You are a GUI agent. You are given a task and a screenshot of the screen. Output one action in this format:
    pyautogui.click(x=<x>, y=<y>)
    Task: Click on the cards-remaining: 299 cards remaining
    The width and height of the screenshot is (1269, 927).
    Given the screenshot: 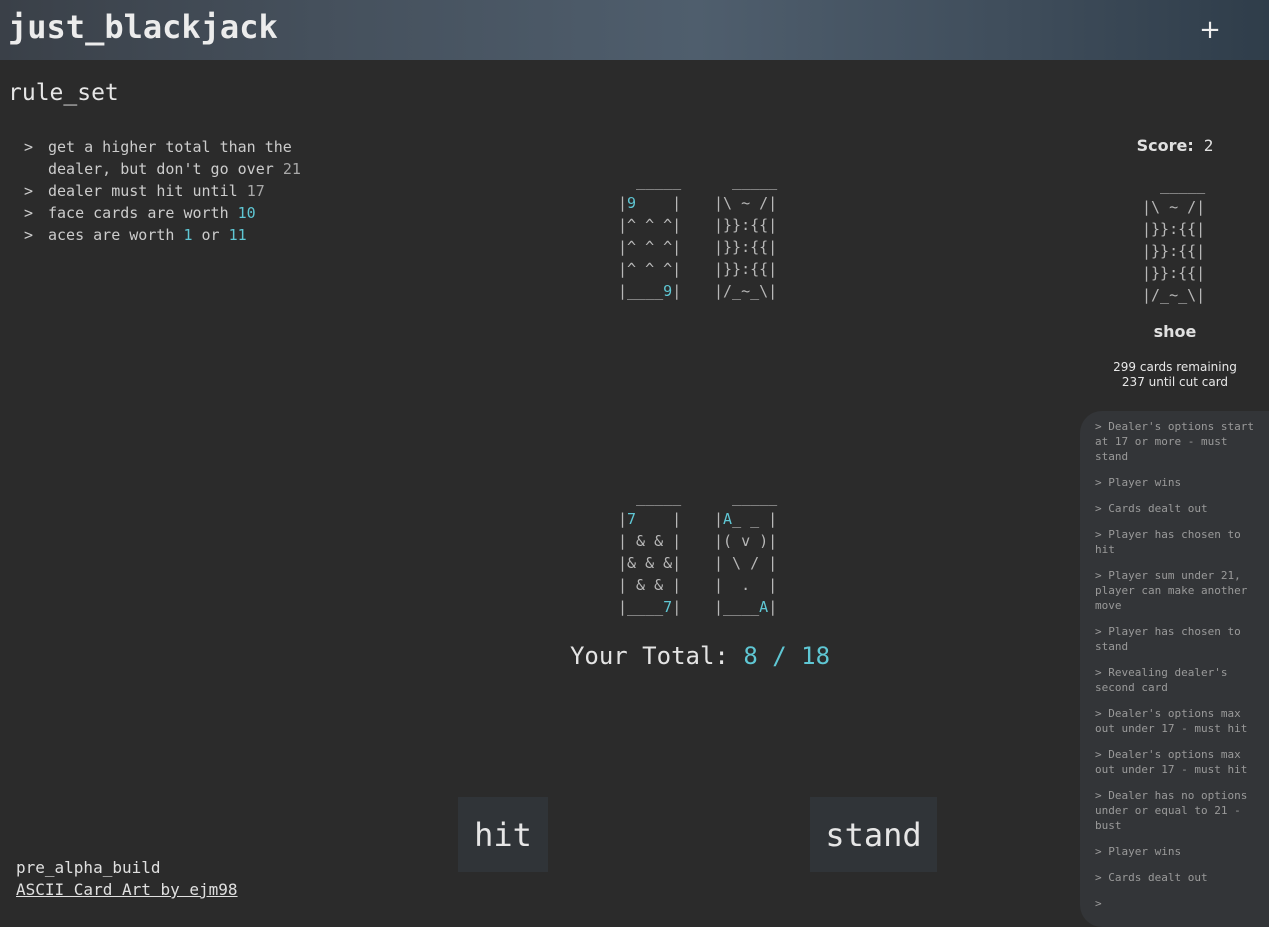 What is the action you would take?
    pyautogui.click(x=1175, y=367)
    